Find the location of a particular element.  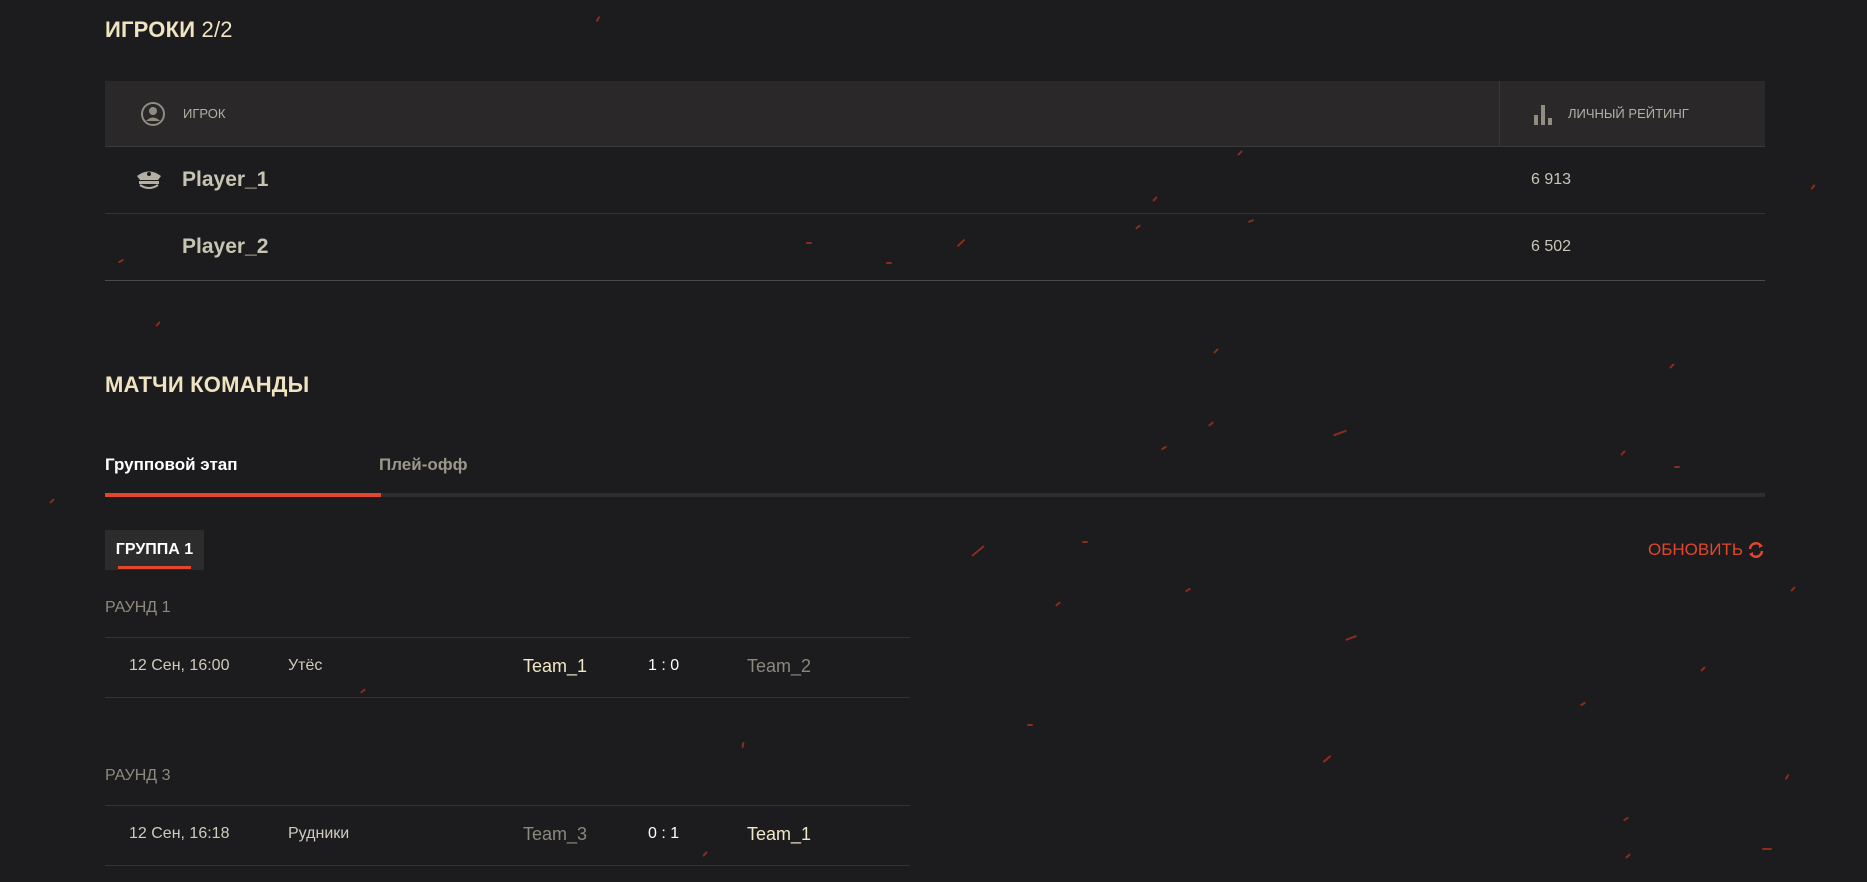

user-circle-icon is located at coordinates (153, 114).